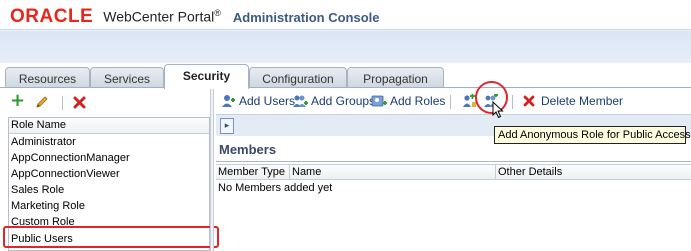 The height and width of the screenshot is (251, 691). I want to click on add-users-label: Add Users, so click(267, 101).